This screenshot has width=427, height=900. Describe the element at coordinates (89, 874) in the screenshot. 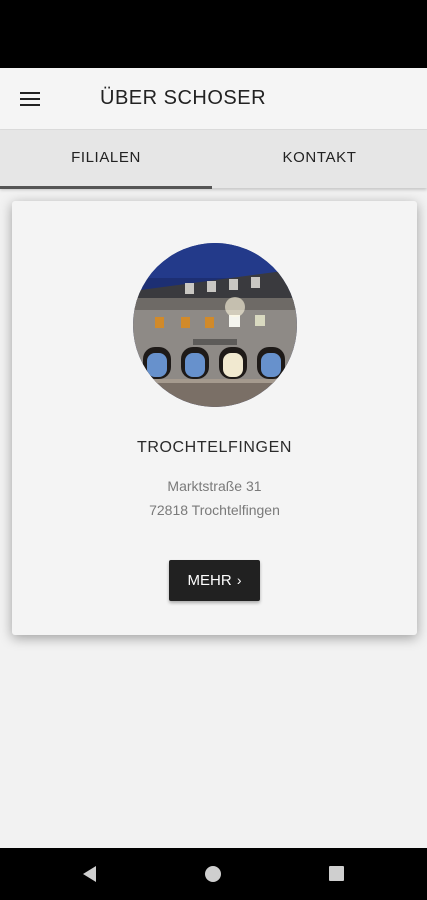

I see `back-icon` at that location.